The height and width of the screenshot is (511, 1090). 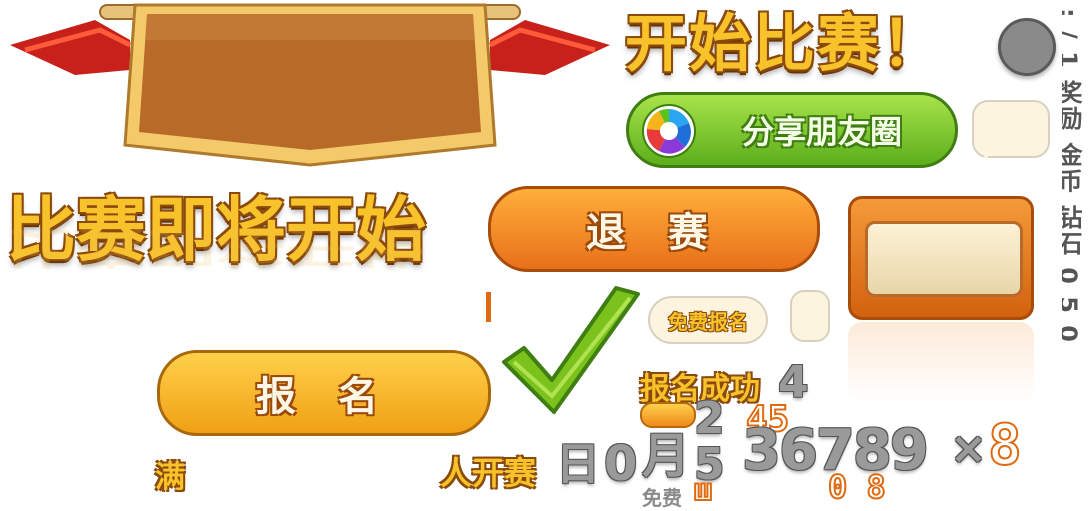 What do you see at coordinates (571, 350) in the screenshot?
I see `green-check-icon` at bounding box center [571, 350].